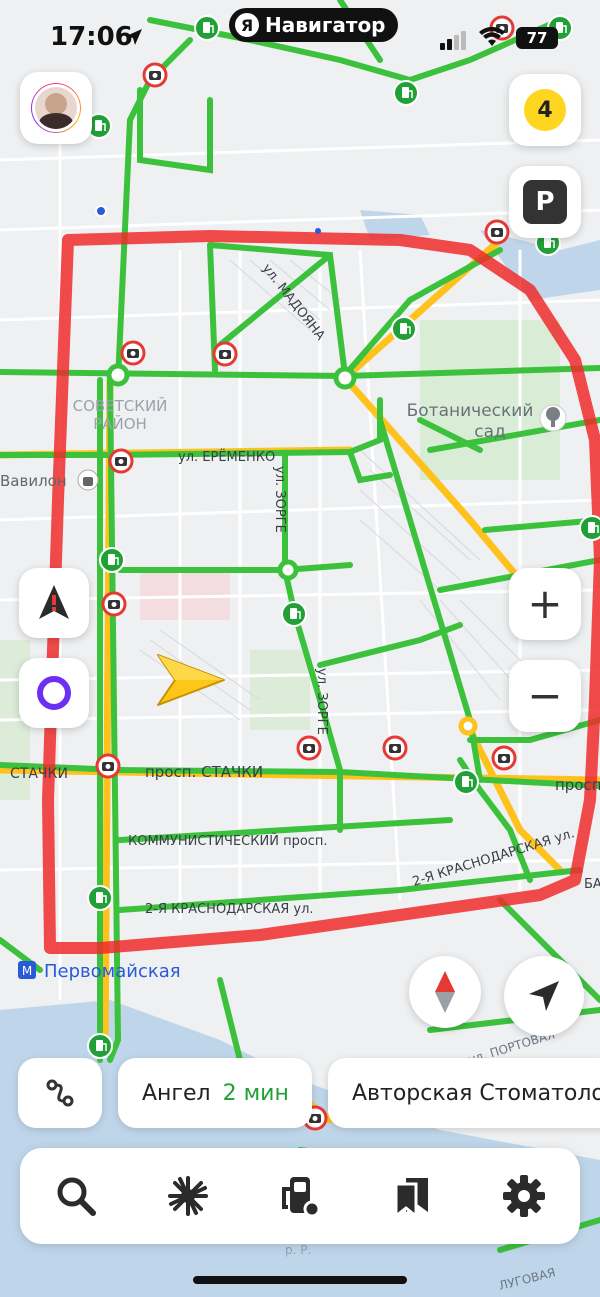 The height and width of the screenshot is (1297, 600). What do you see at coordinates (204, 772) in the screenshot?
I see `street-label-stachki-main: просп. СТАЧКИ` at bounding box center [204, 772].